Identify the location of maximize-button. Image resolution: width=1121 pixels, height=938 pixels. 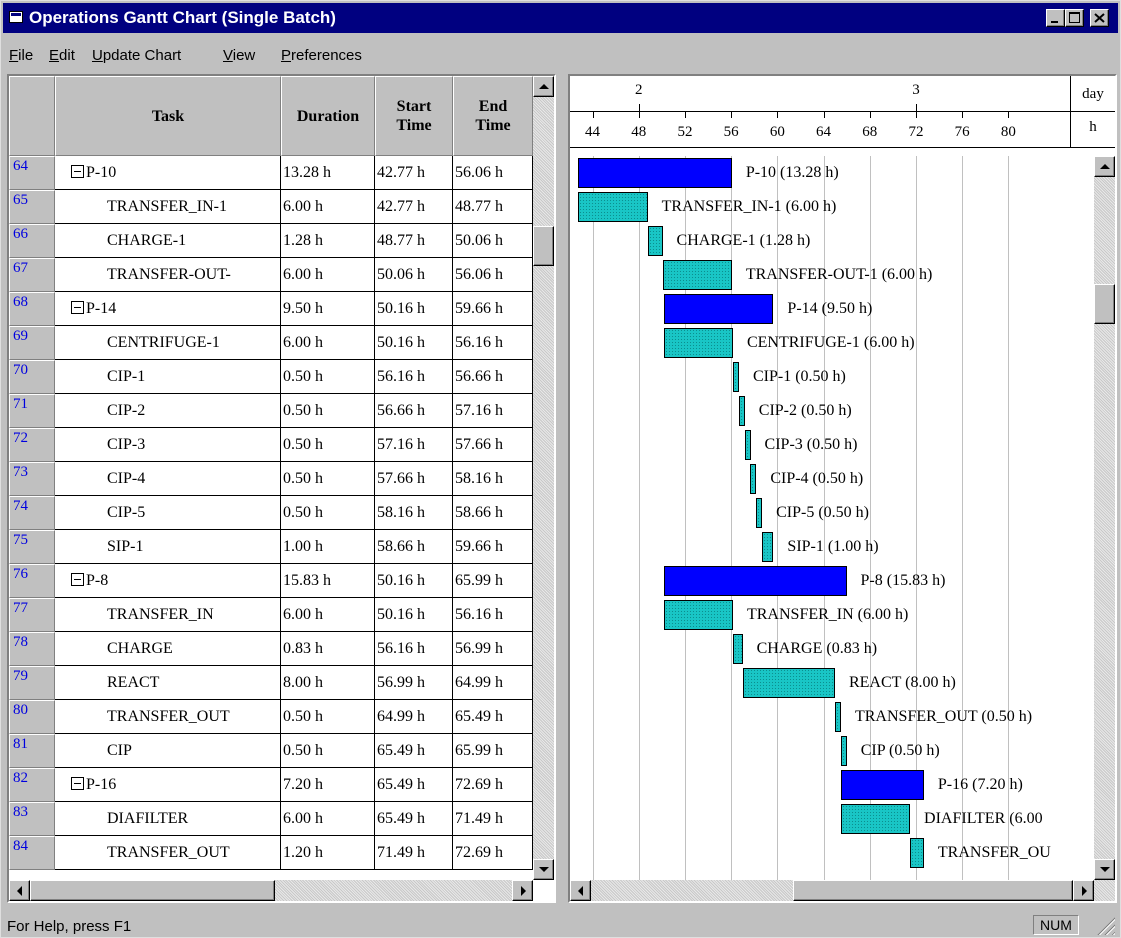
(1074, 18).